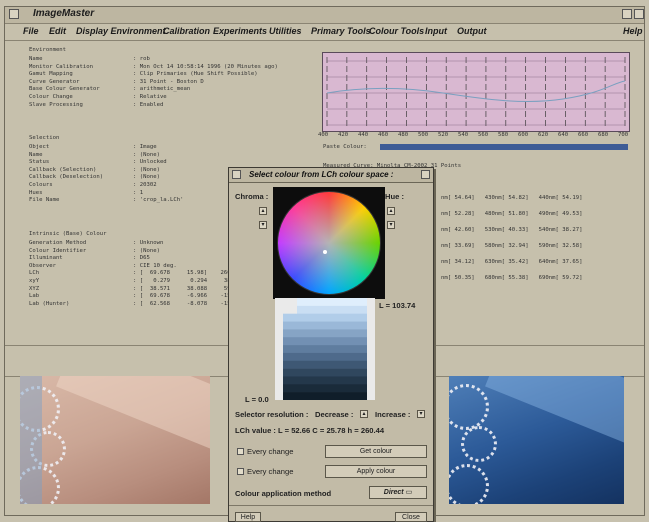  Describe the element at coordinates (36, 192) in the screenshot. I see `field-label: Hues` at that location.